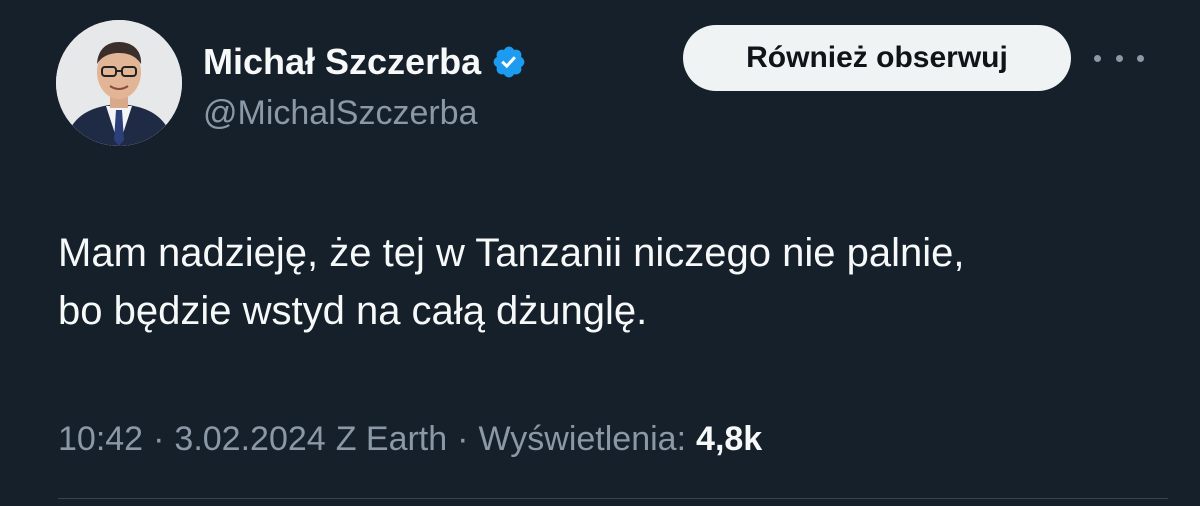  What do you see at coordinates (509, 62) in the screenshot?
I see `verified-badge-icon` at bounding box center [509, 62].